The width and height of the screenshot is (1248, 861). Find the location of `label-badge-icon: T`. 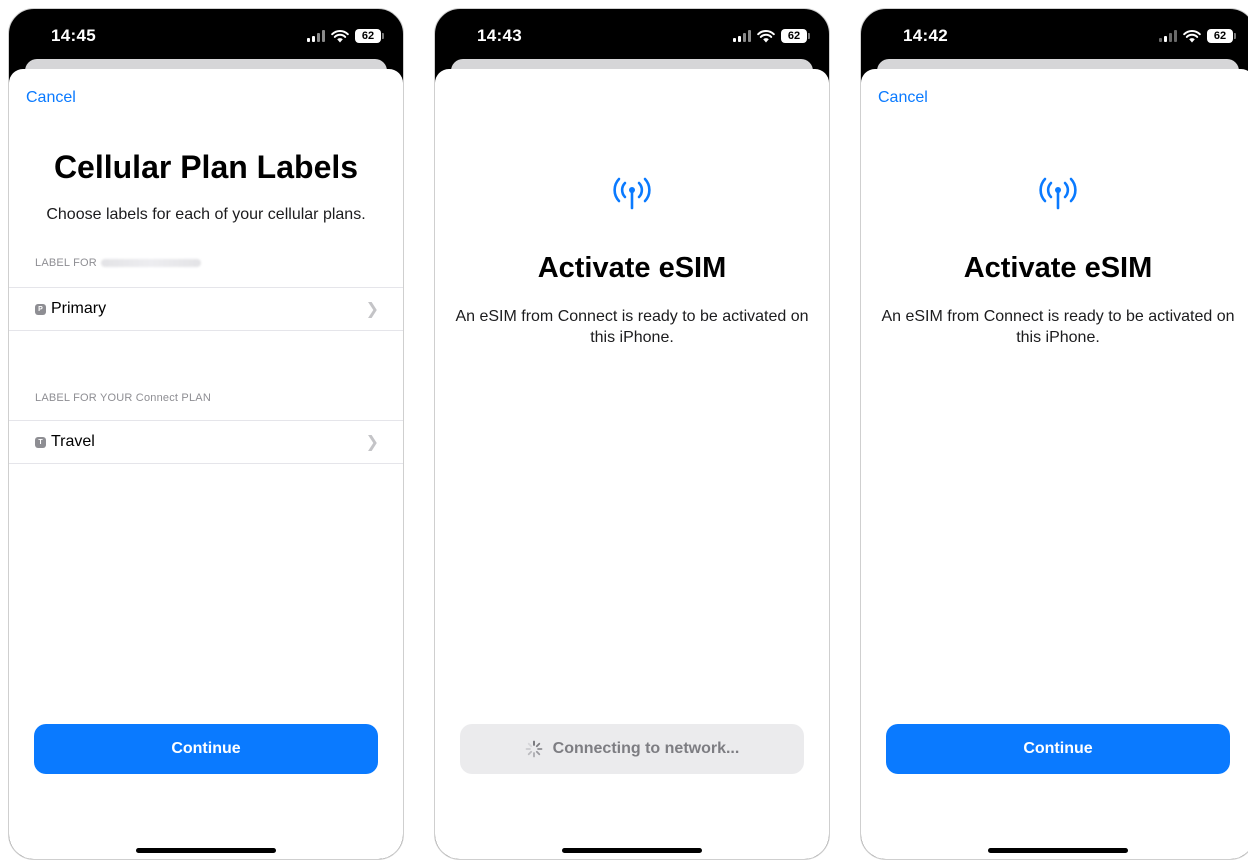

label-badge-icon: T is located at coordinates (40, 442).